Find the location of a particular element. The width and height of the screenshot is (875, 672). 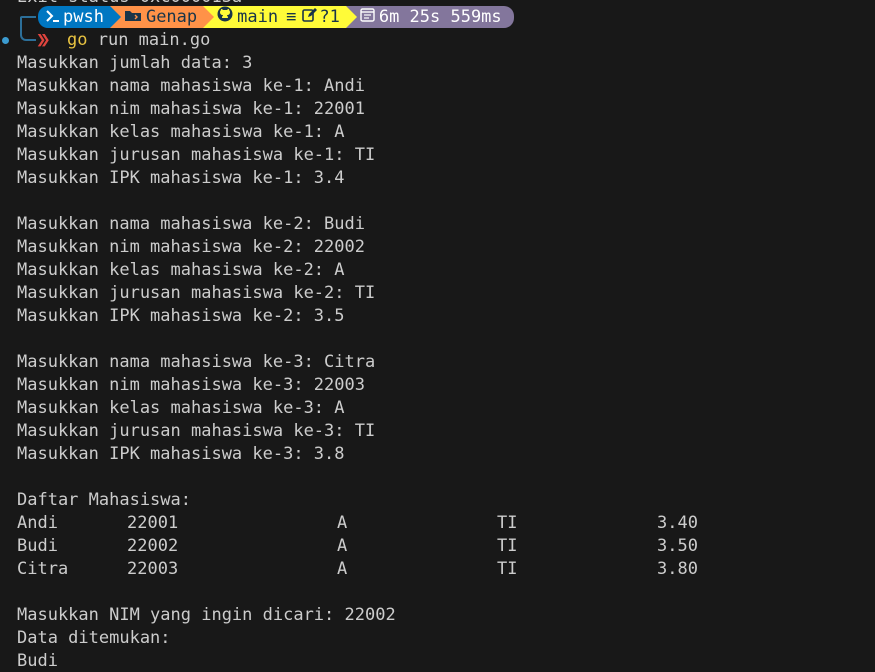

prompt-git-equal: ≡ is located at coordinates (291, 17).